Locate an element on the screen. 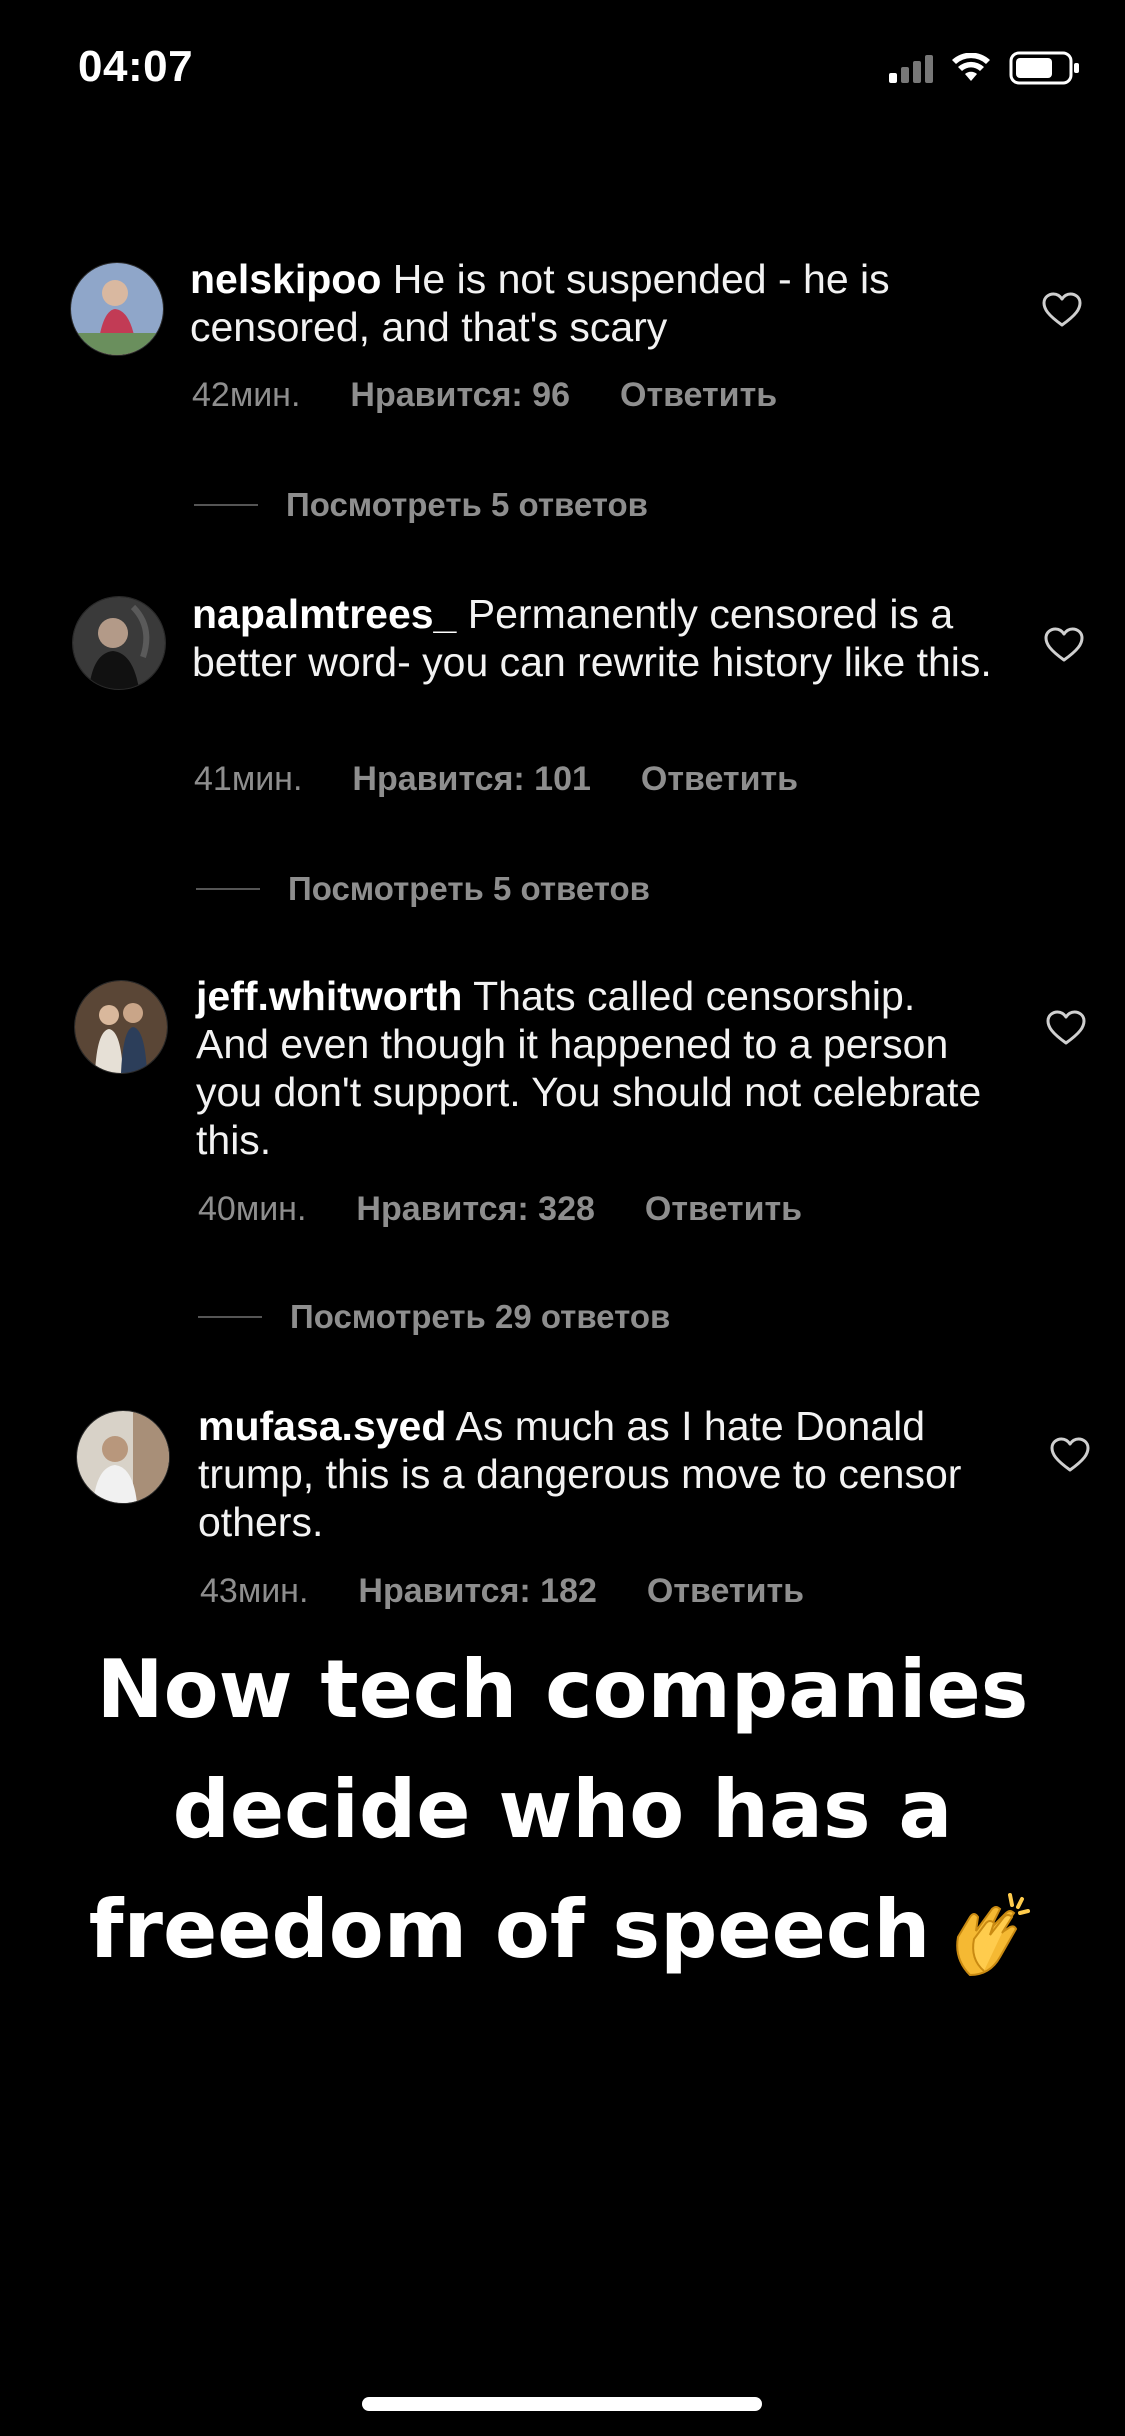 This screenshot has width=1125, height=2436. likes-count: Нравится: 328 is located at coordinates (475, 1209).